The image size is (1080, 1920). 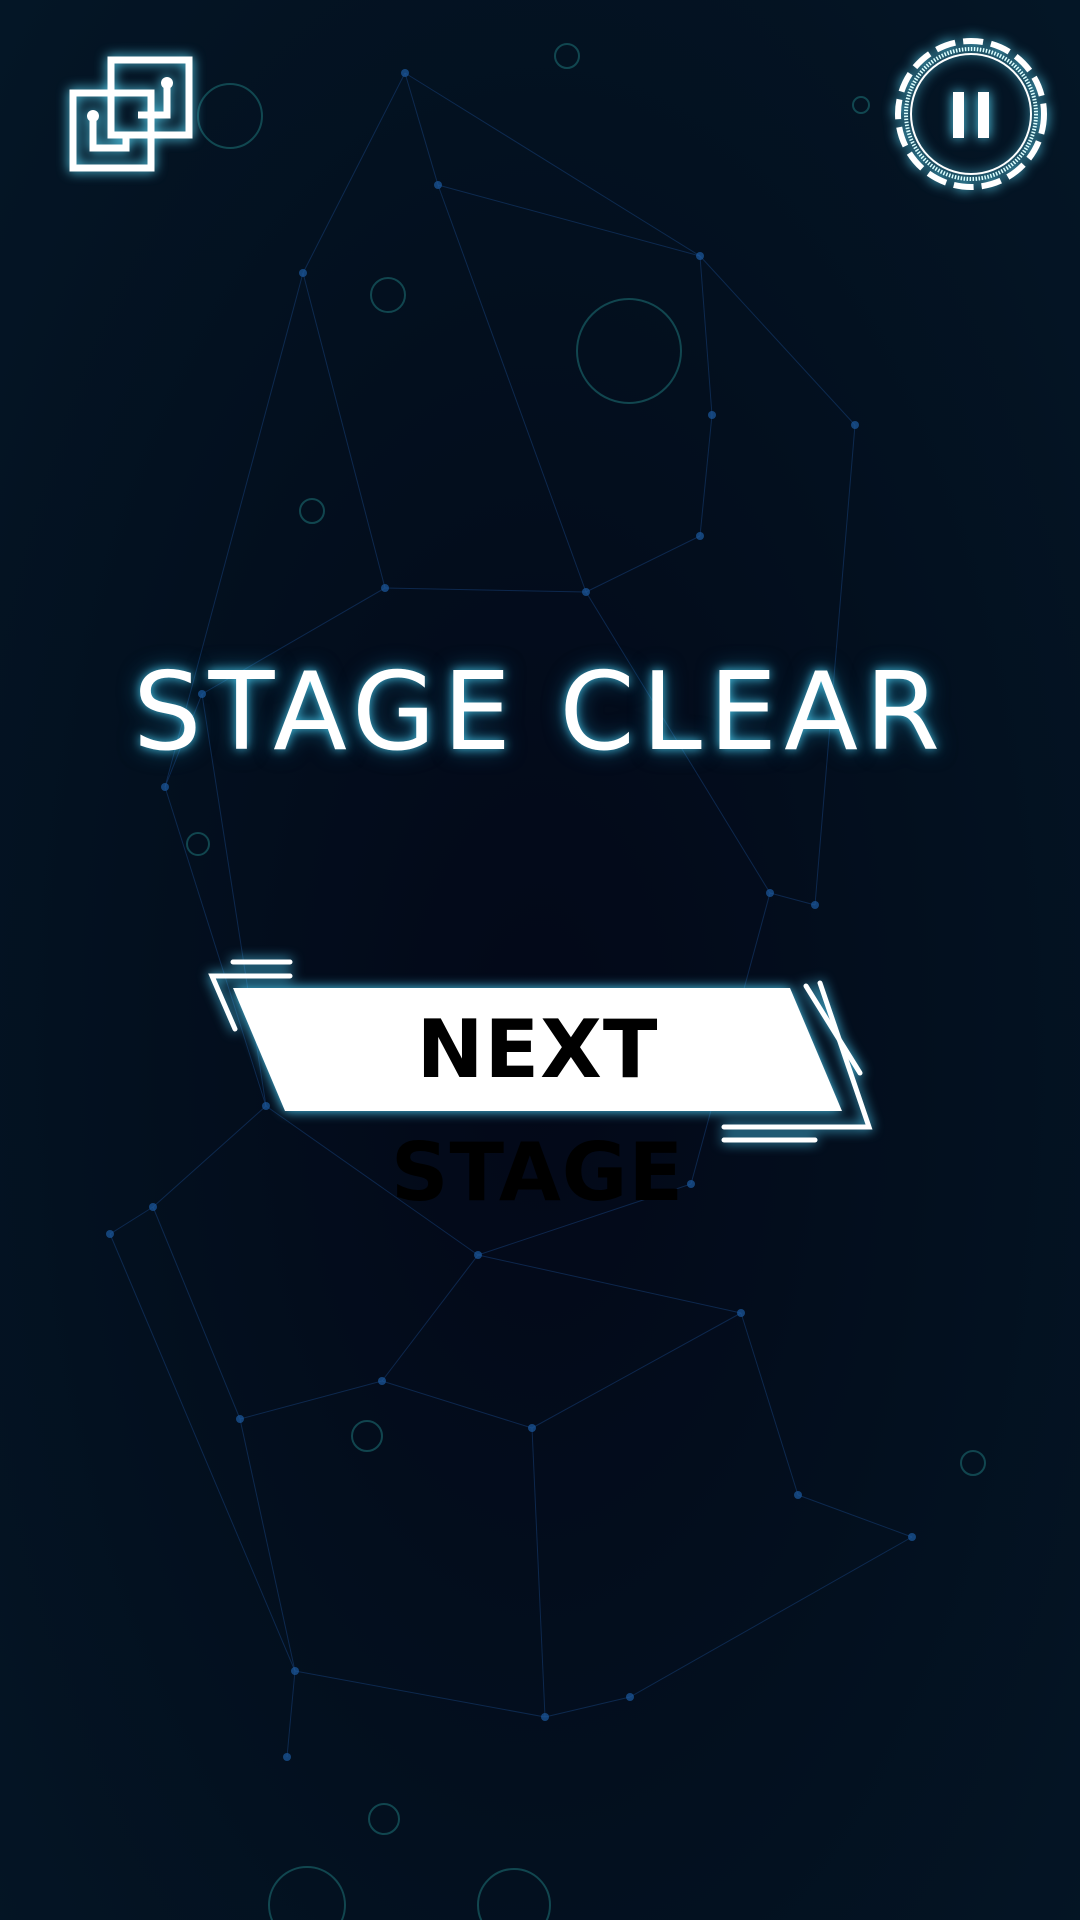 I want to click on stage-clear-title: STAGE CLEAR, so click(x=540, y=712).